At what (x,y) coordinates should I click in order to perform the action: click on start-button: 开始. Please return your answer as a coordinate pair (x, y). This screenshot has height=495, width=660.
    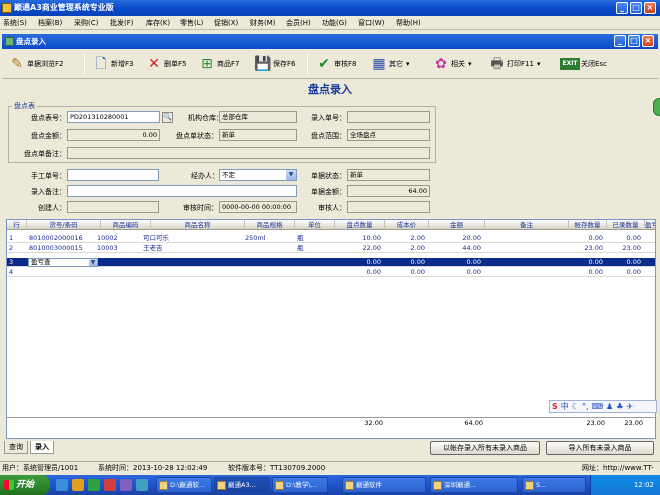
    Looking at the image, I should click on (25, 485).